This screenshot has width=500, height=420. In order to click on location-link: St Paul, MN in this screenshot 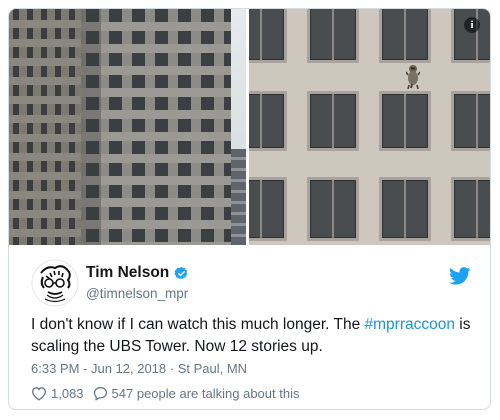, I will do `click(212, 368)`.